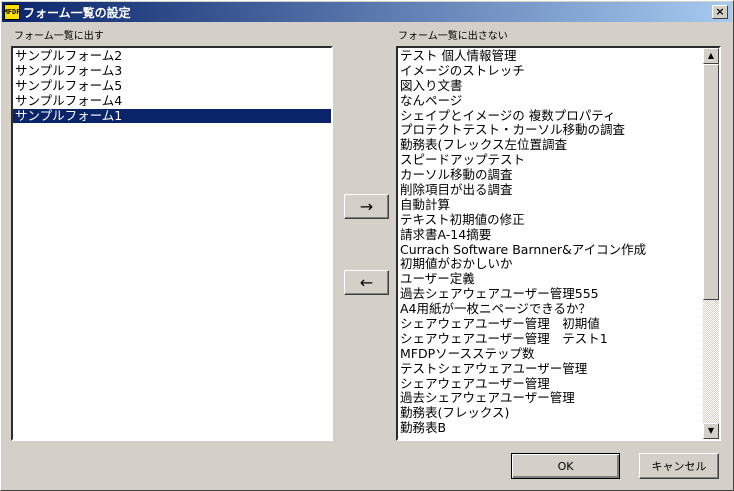  Describe the element at coordinates (550, 160) in the screenshot. I see `hidden-form-item: スピードアップテスト` at that location.